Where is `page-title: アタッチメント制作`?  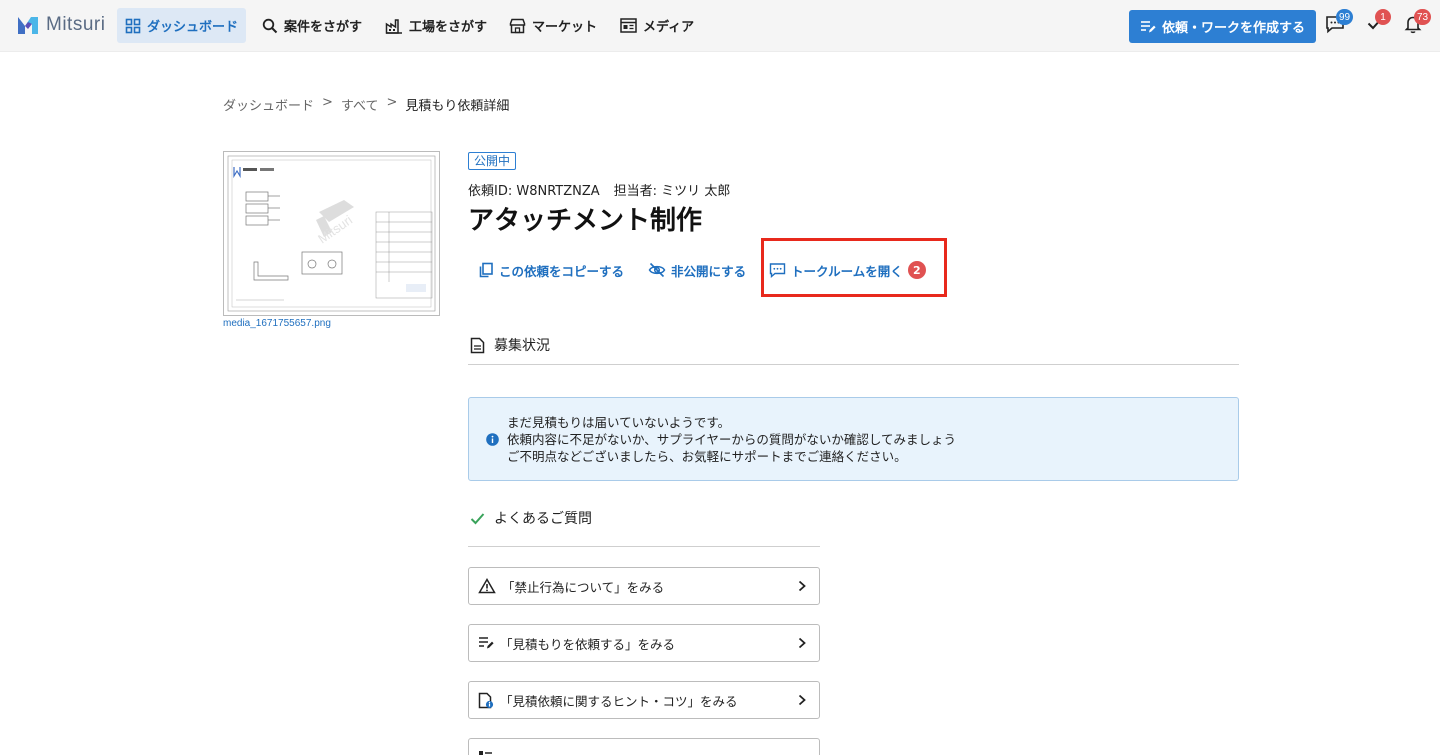 page-title: アタッチメント制作 is located at coordinates (585, 221).